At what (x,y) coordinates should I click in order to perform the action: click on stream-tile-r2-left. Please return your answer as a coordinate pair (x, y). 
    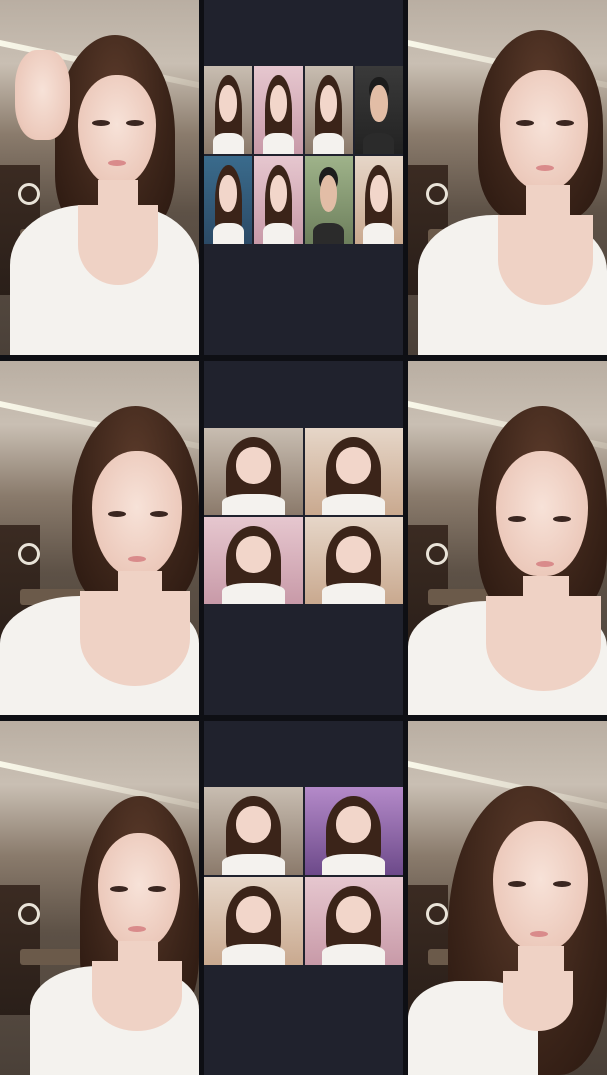
    Looking at the image, I should click on (99, 538).